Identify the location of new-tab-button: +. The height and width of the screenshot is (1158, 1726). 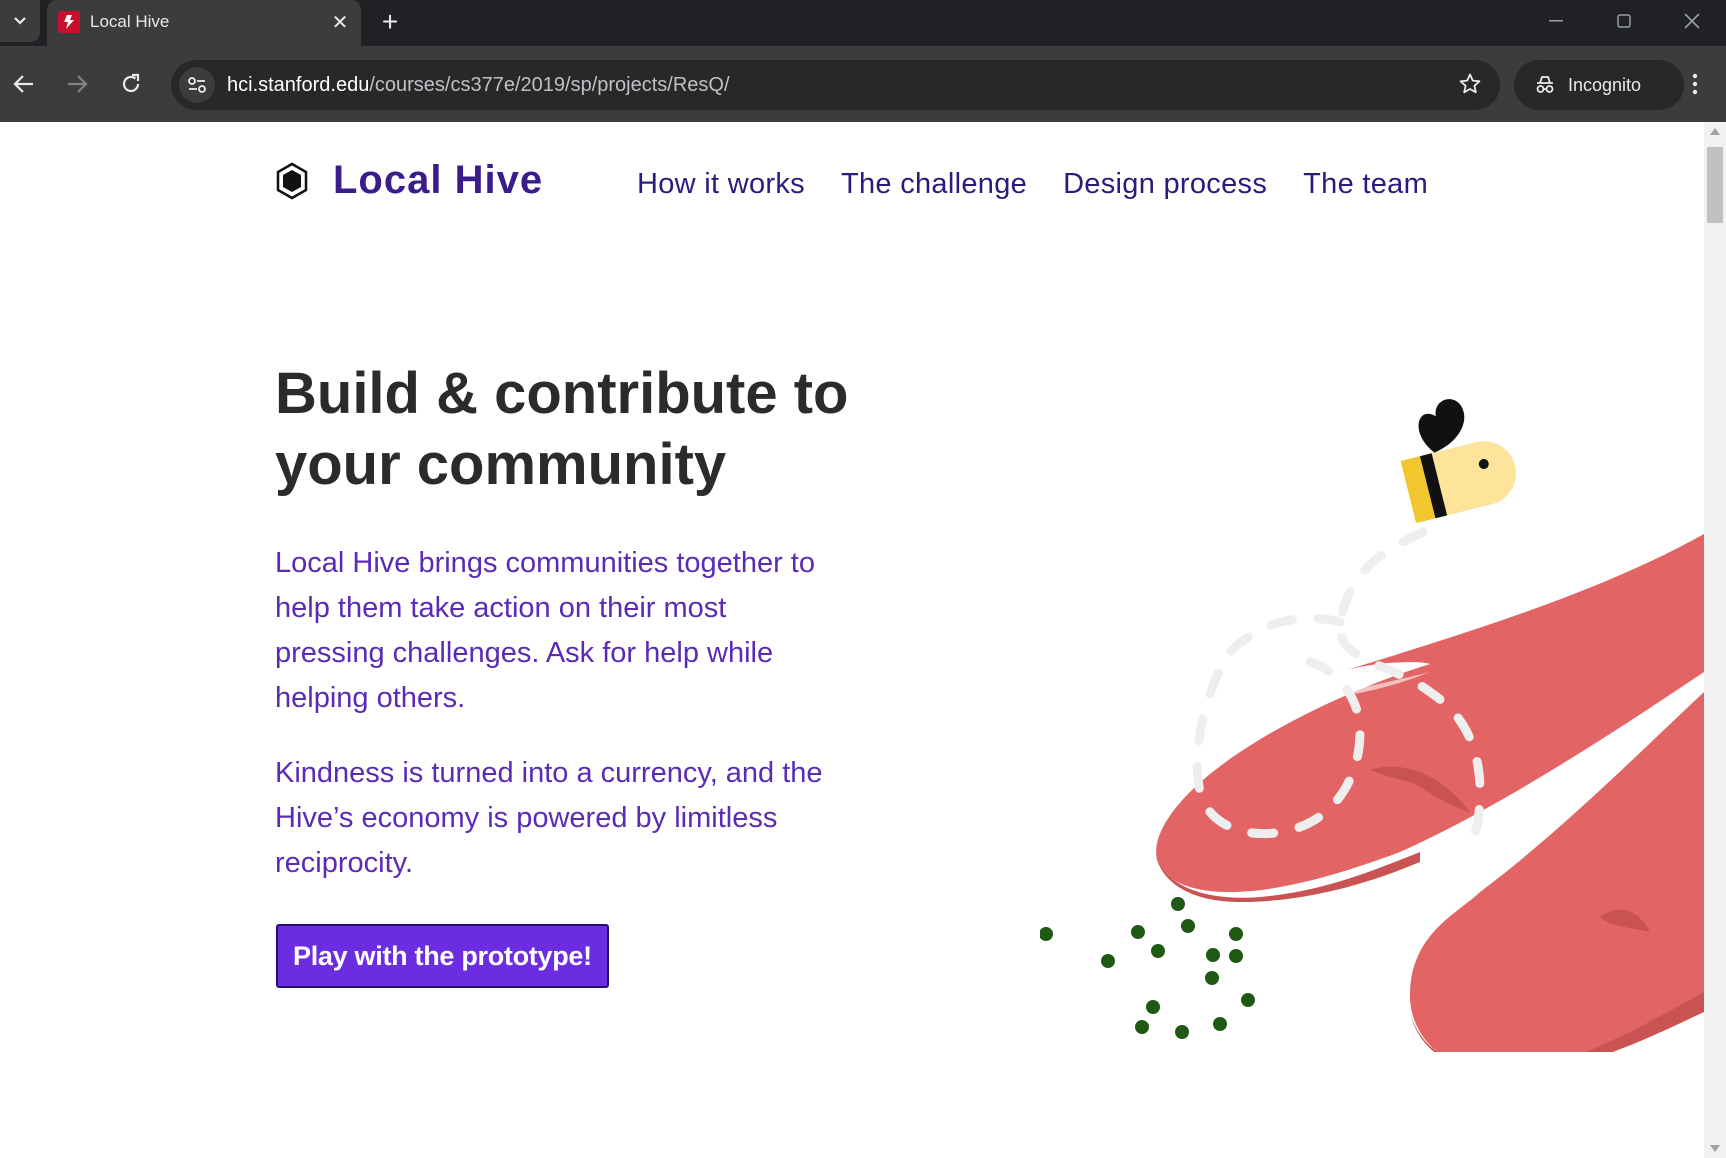
(390, 22).